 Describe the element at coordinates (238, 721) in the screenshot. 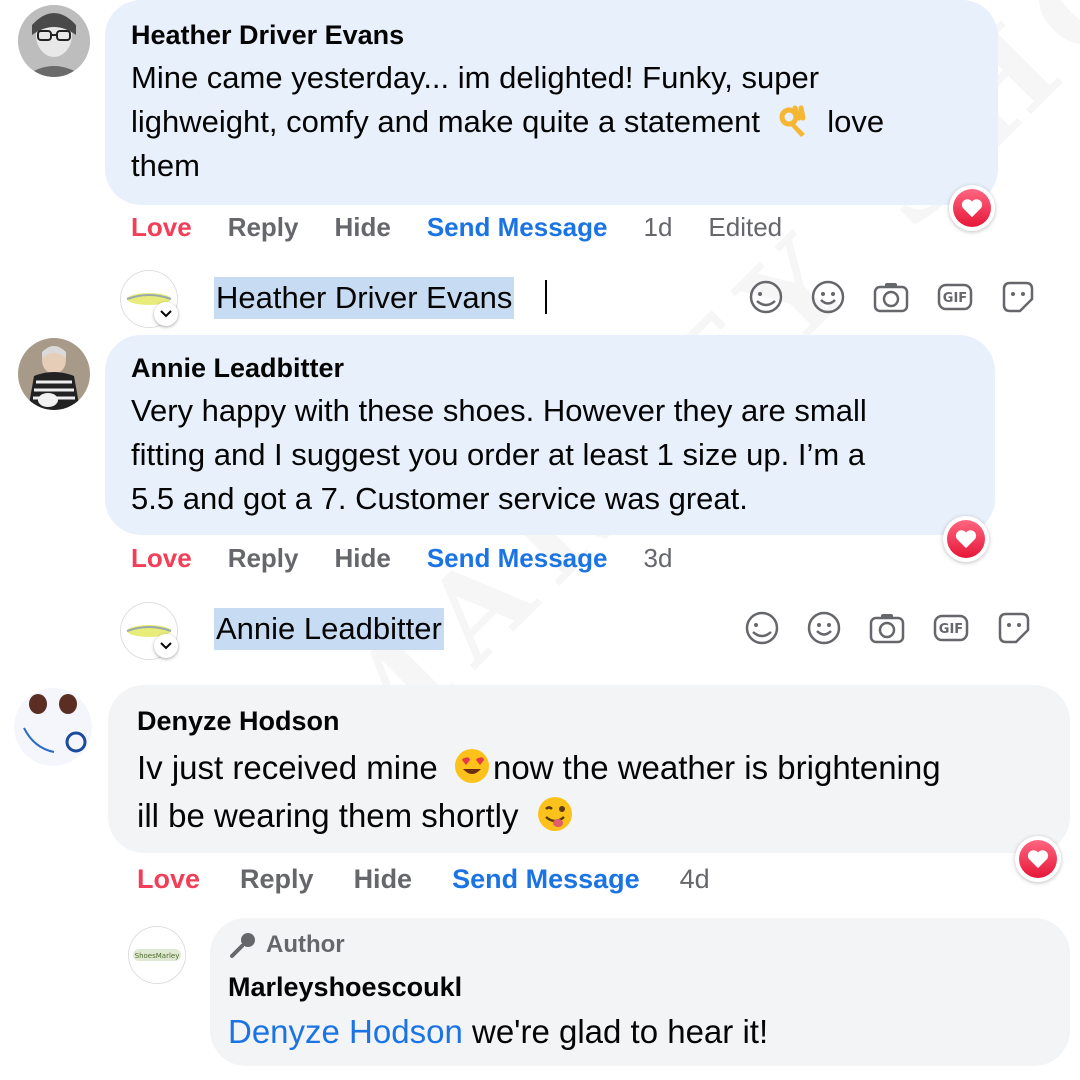

I see `comment-author: Denyze Hodson` at that location.